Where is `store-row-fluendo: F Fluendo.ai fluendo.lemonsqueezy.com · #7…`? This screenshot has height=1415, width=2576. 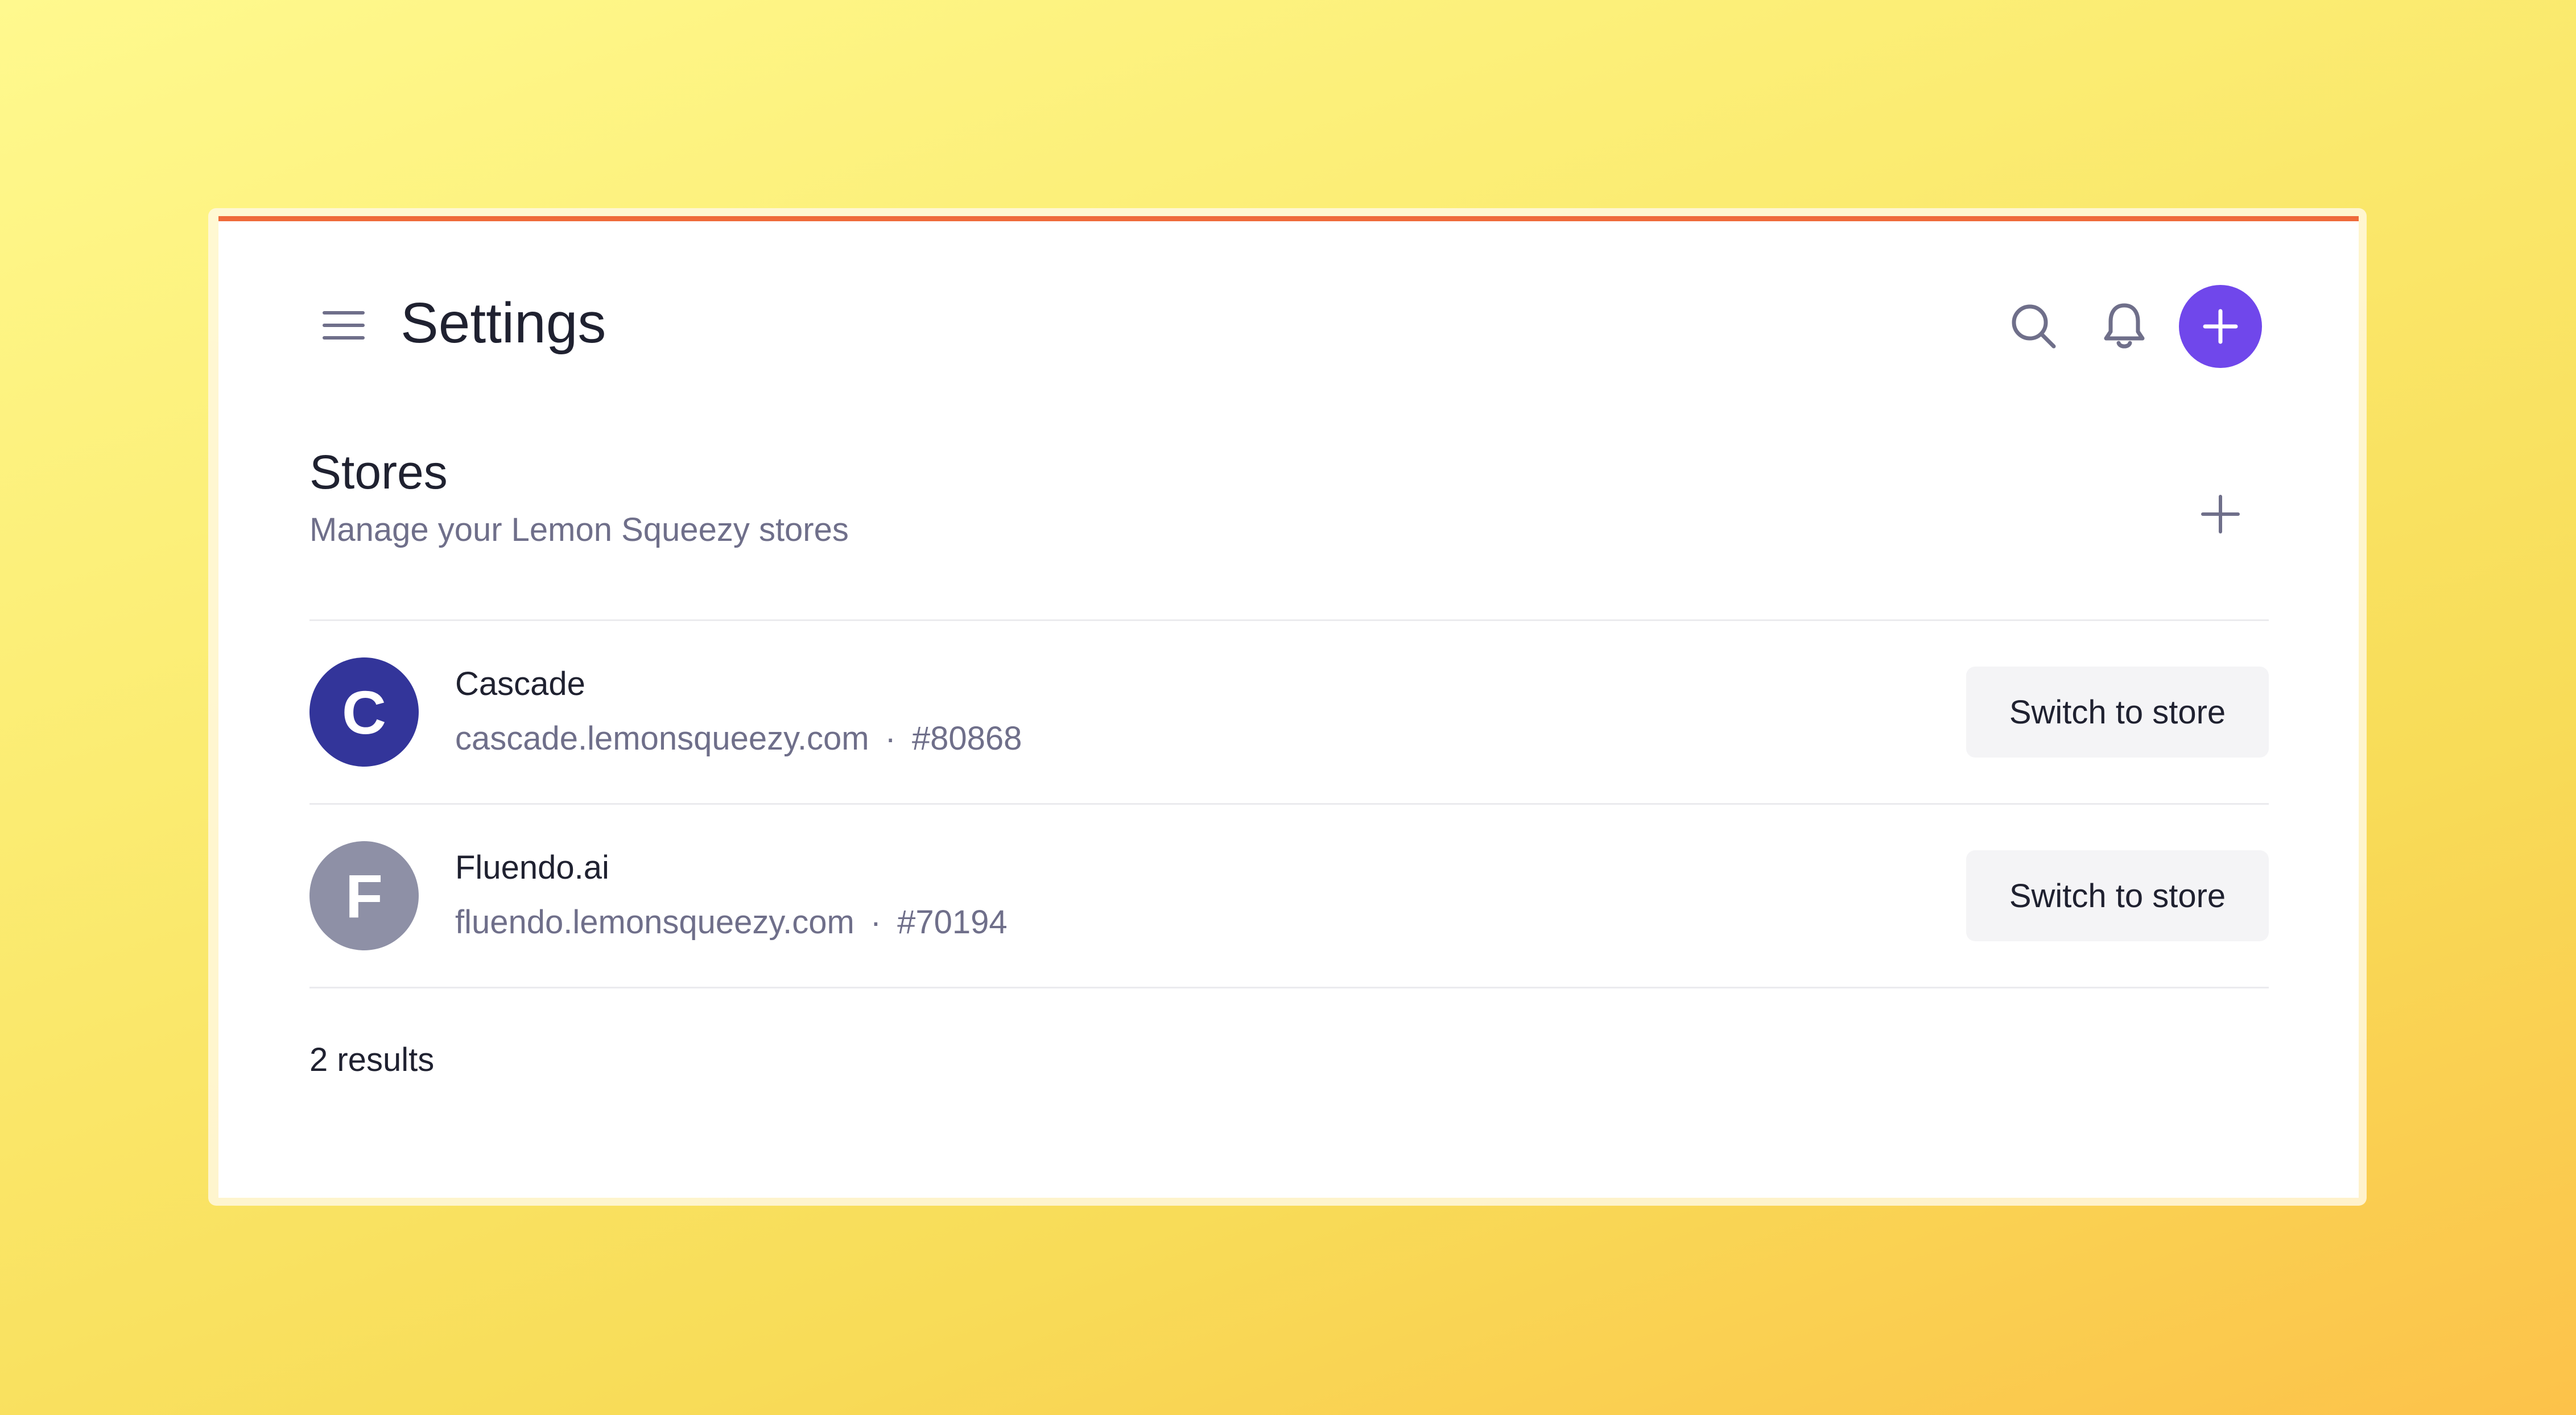
store-row-fluendo: F Fluendo.ai fluendo.lemonsqueezy.com · #7… is located at coordinates (1289, 896).